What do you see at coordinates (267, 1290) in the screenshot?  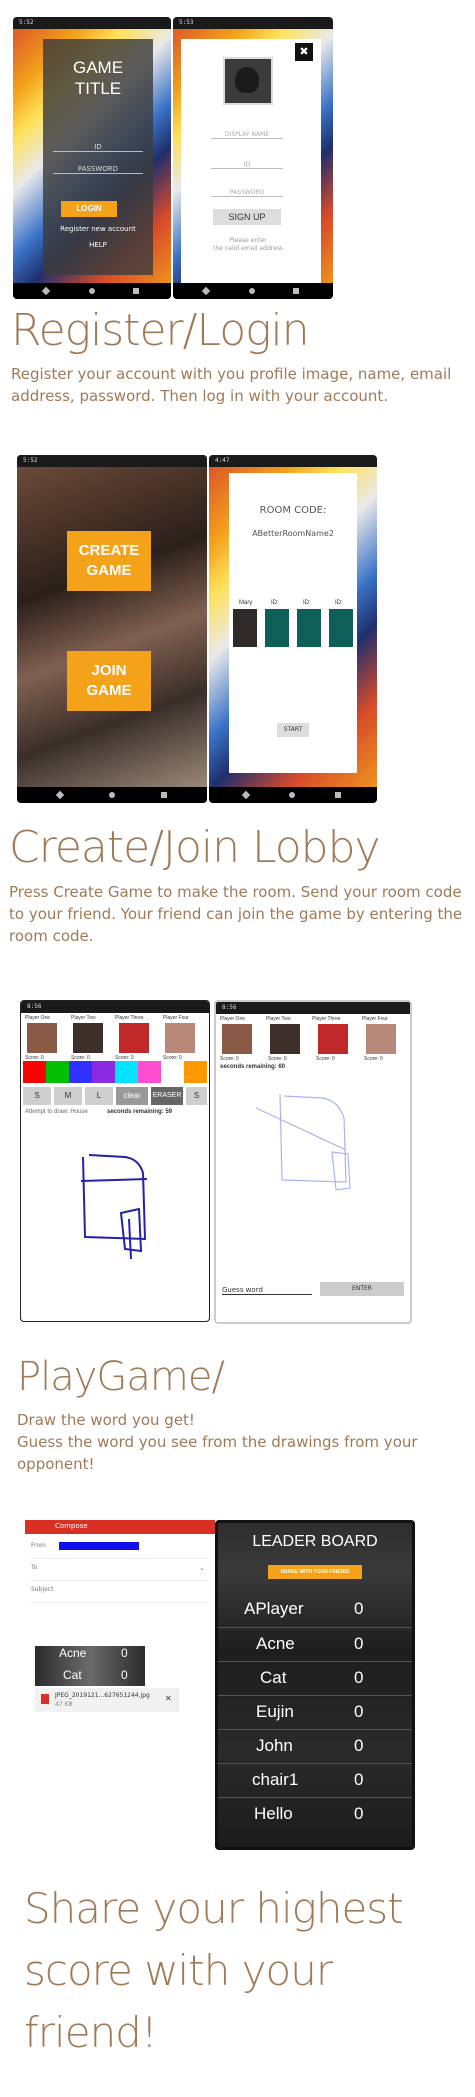 I see `guess-input: Guess word` at bounding box center [267, 1290].